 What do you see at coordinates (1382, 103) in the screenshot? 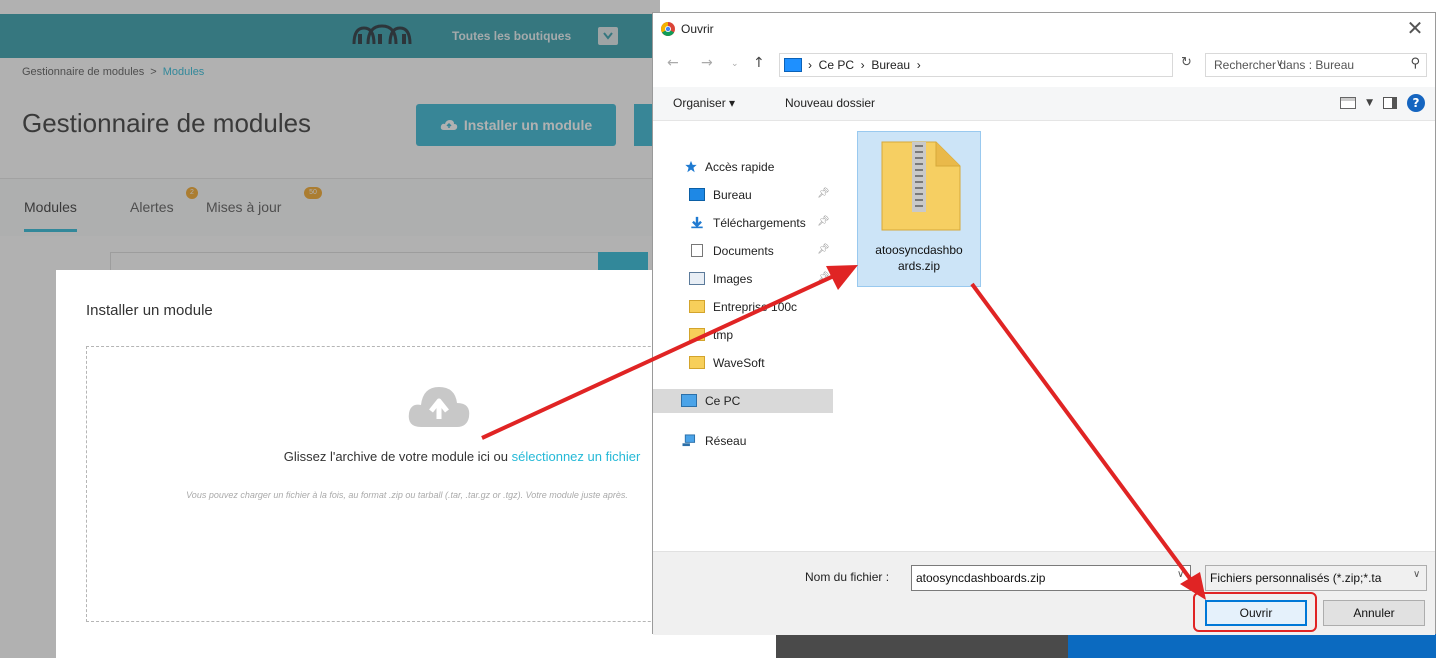
I see `view-controls: ▼ ?` at bounding box center [1382, 103].